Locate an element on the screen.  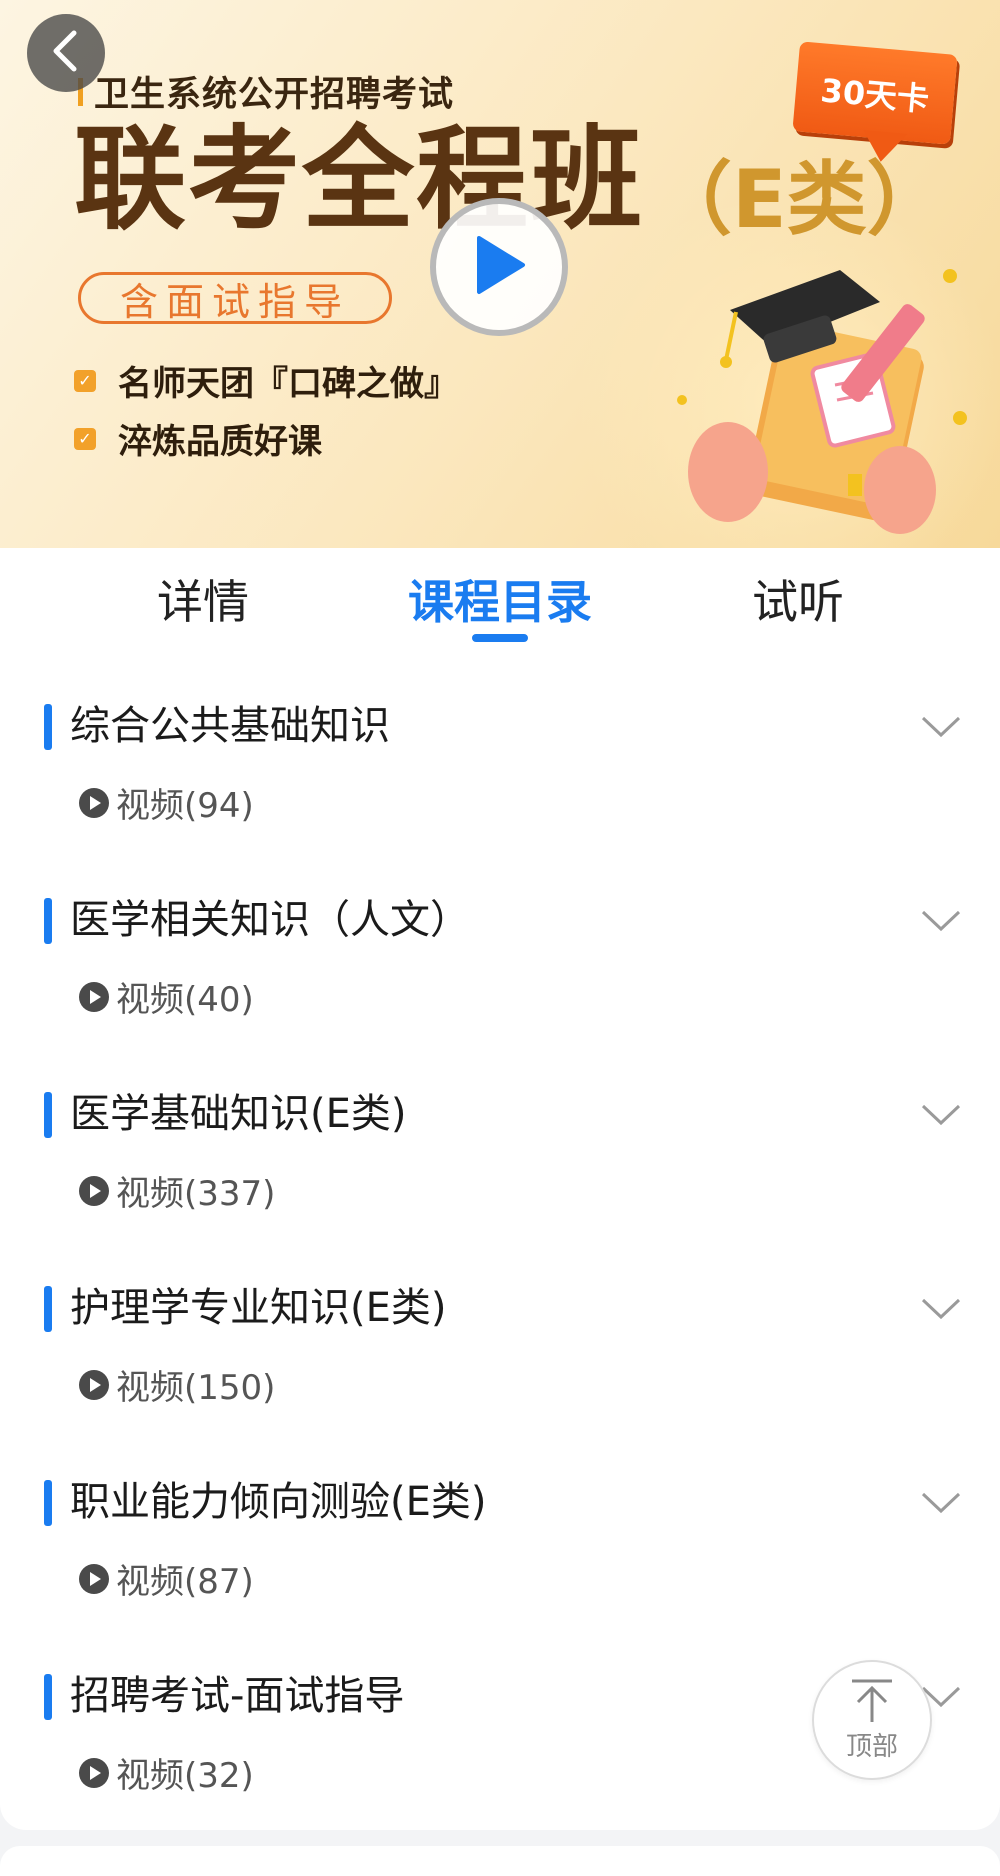
play-video-button is located at coordinates (499, 267).